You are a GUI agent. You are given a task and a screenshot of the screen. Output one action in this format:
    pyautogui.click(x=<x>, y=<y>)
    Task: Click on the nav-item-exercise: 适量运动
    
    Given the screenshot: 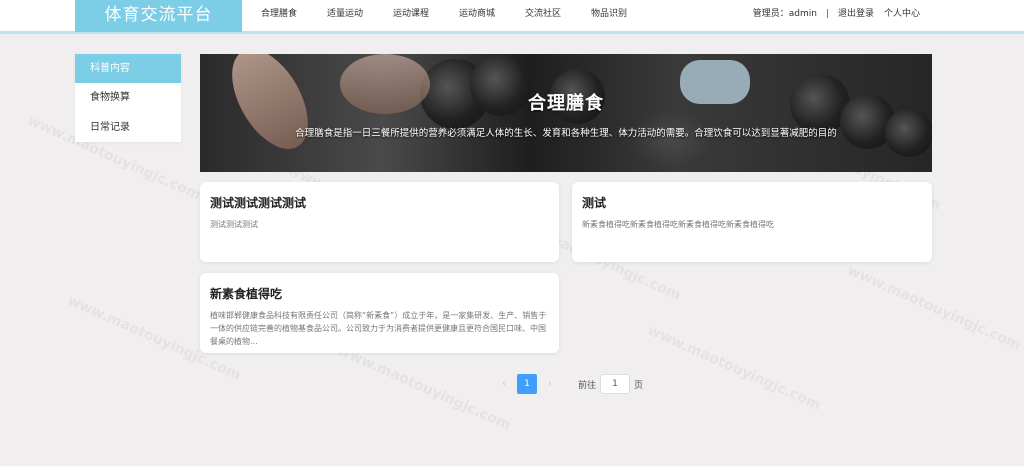 What is the action you would take?
    pyautogui.click(x=360, y=16)
    